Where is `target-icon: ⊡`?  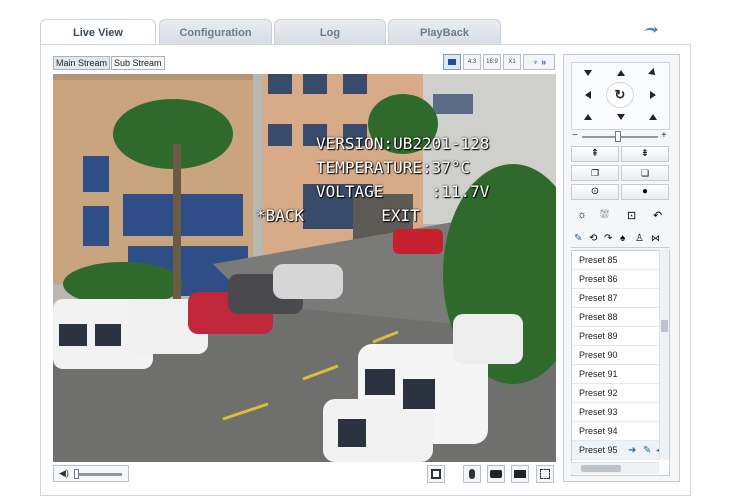 target-icon: ⊡ is located at coordinates (631, 215).